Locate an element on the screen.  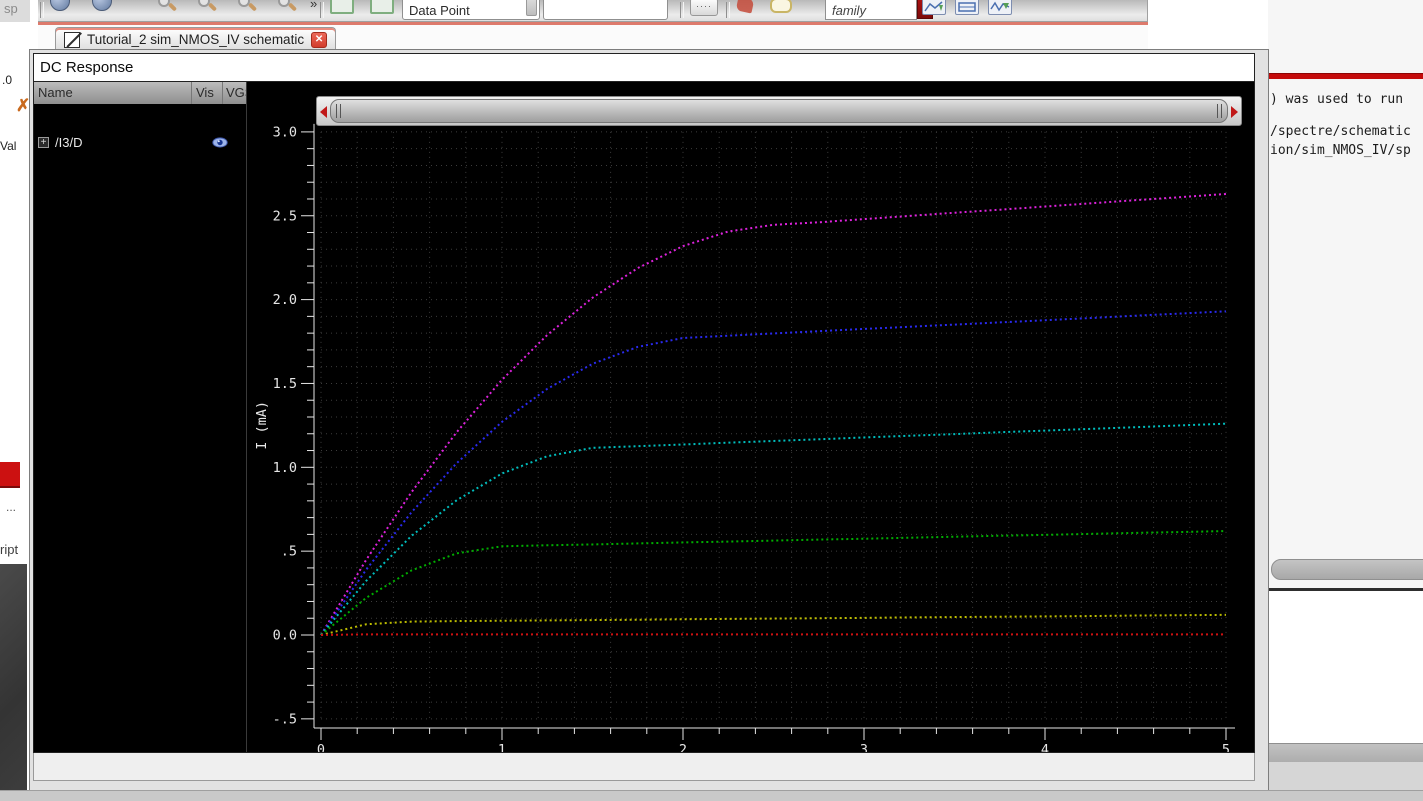
strip-mode-icon is located at coordinates (382, 7).